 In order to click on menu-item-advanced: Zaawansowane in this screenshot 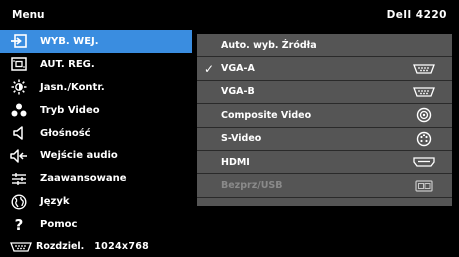, I will do `click(96, 178)`.